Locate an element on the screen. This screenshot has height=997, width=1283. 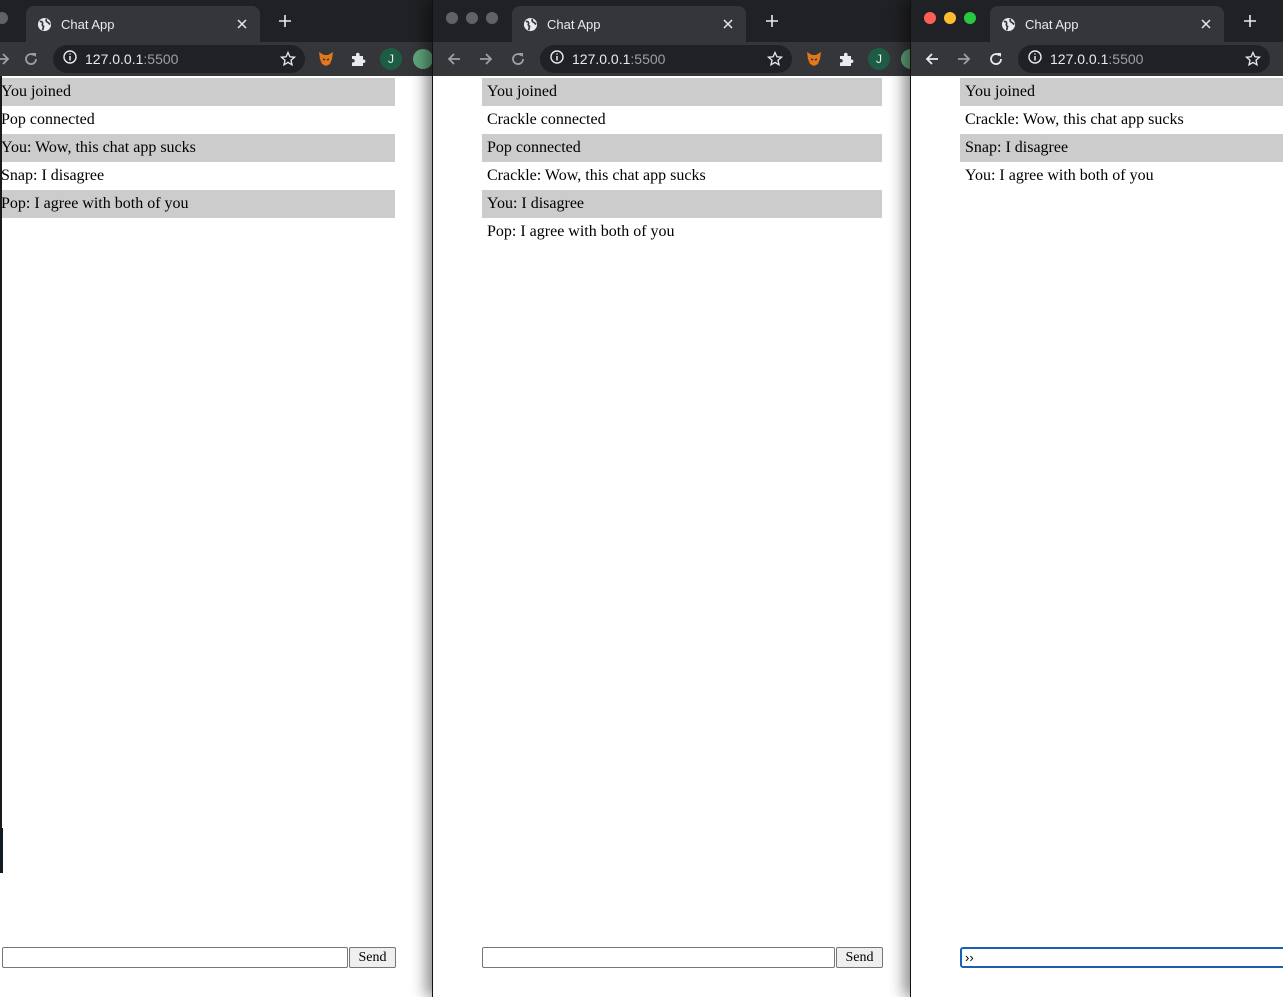
background-window-edge is located at coordinates (1, 850).